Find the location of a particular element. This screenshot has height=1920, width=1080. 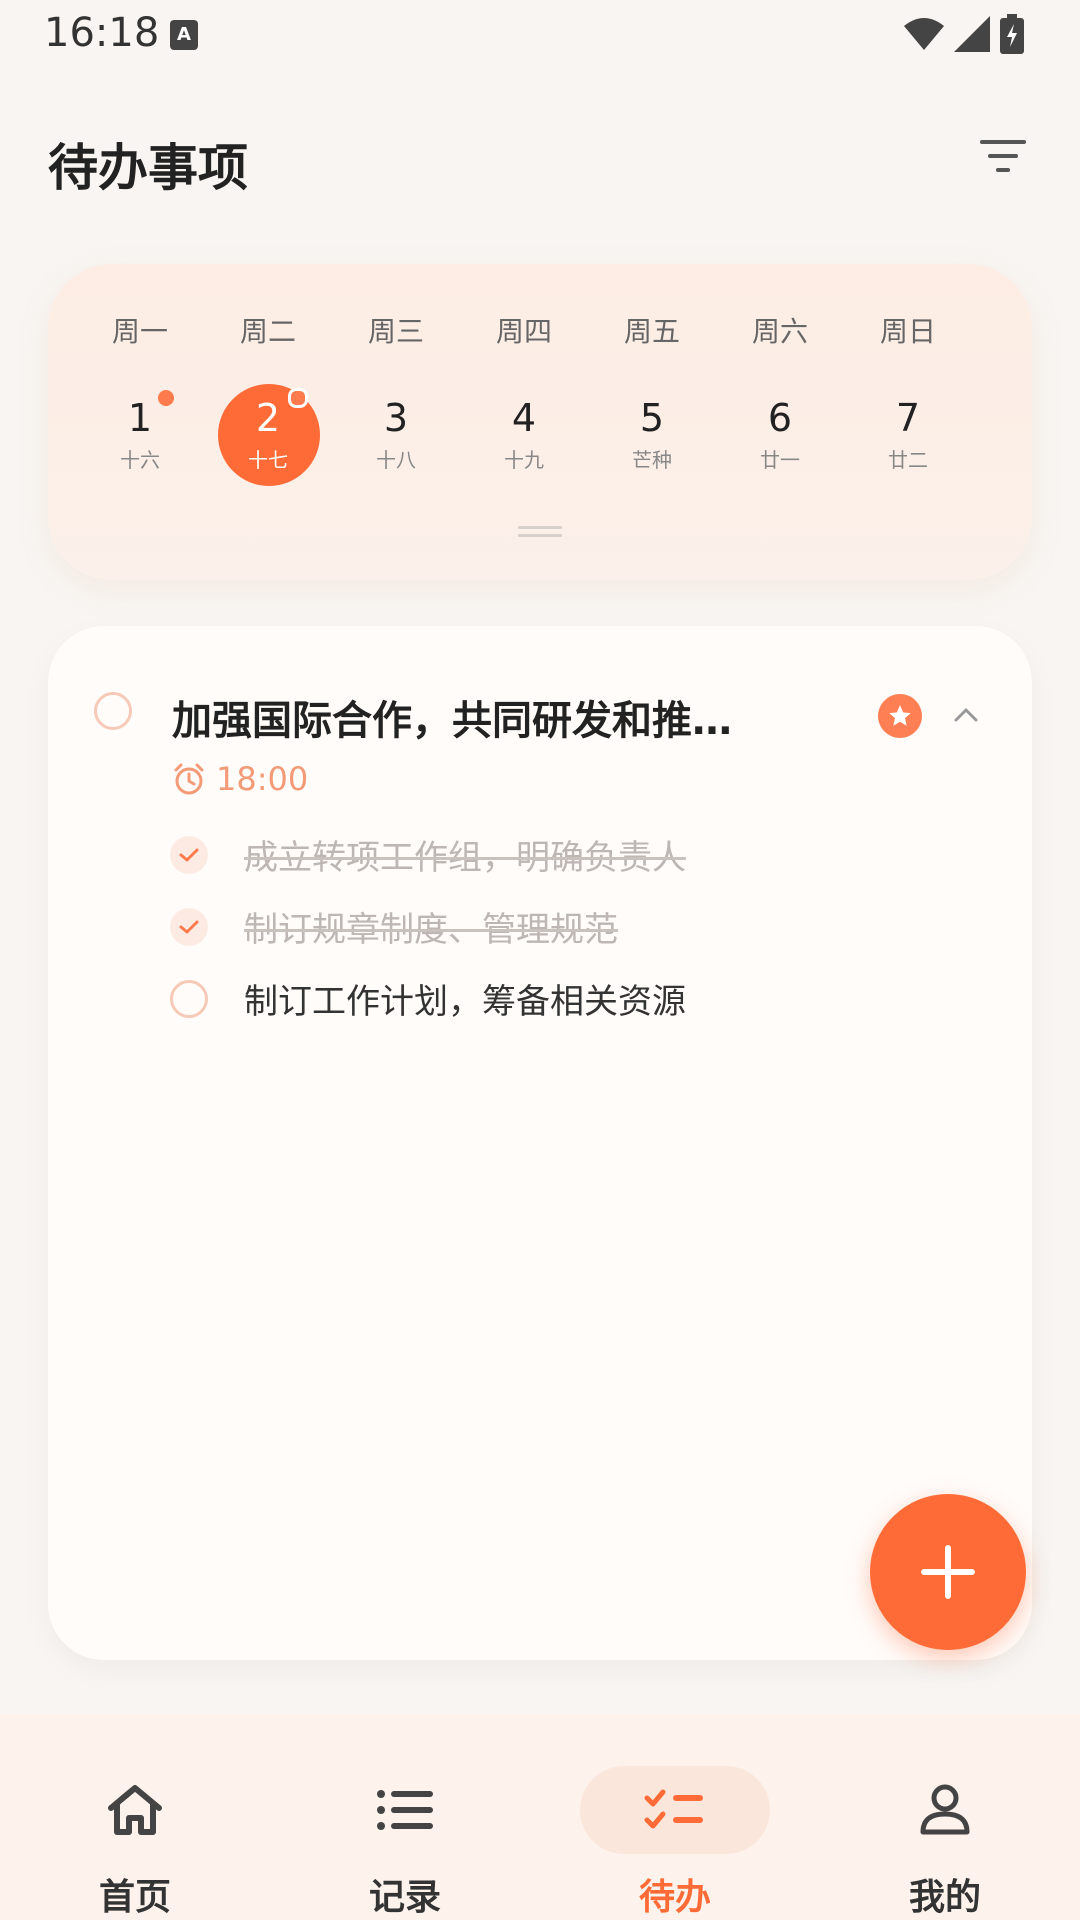

expand-handle is located at coordinates (540, 532).